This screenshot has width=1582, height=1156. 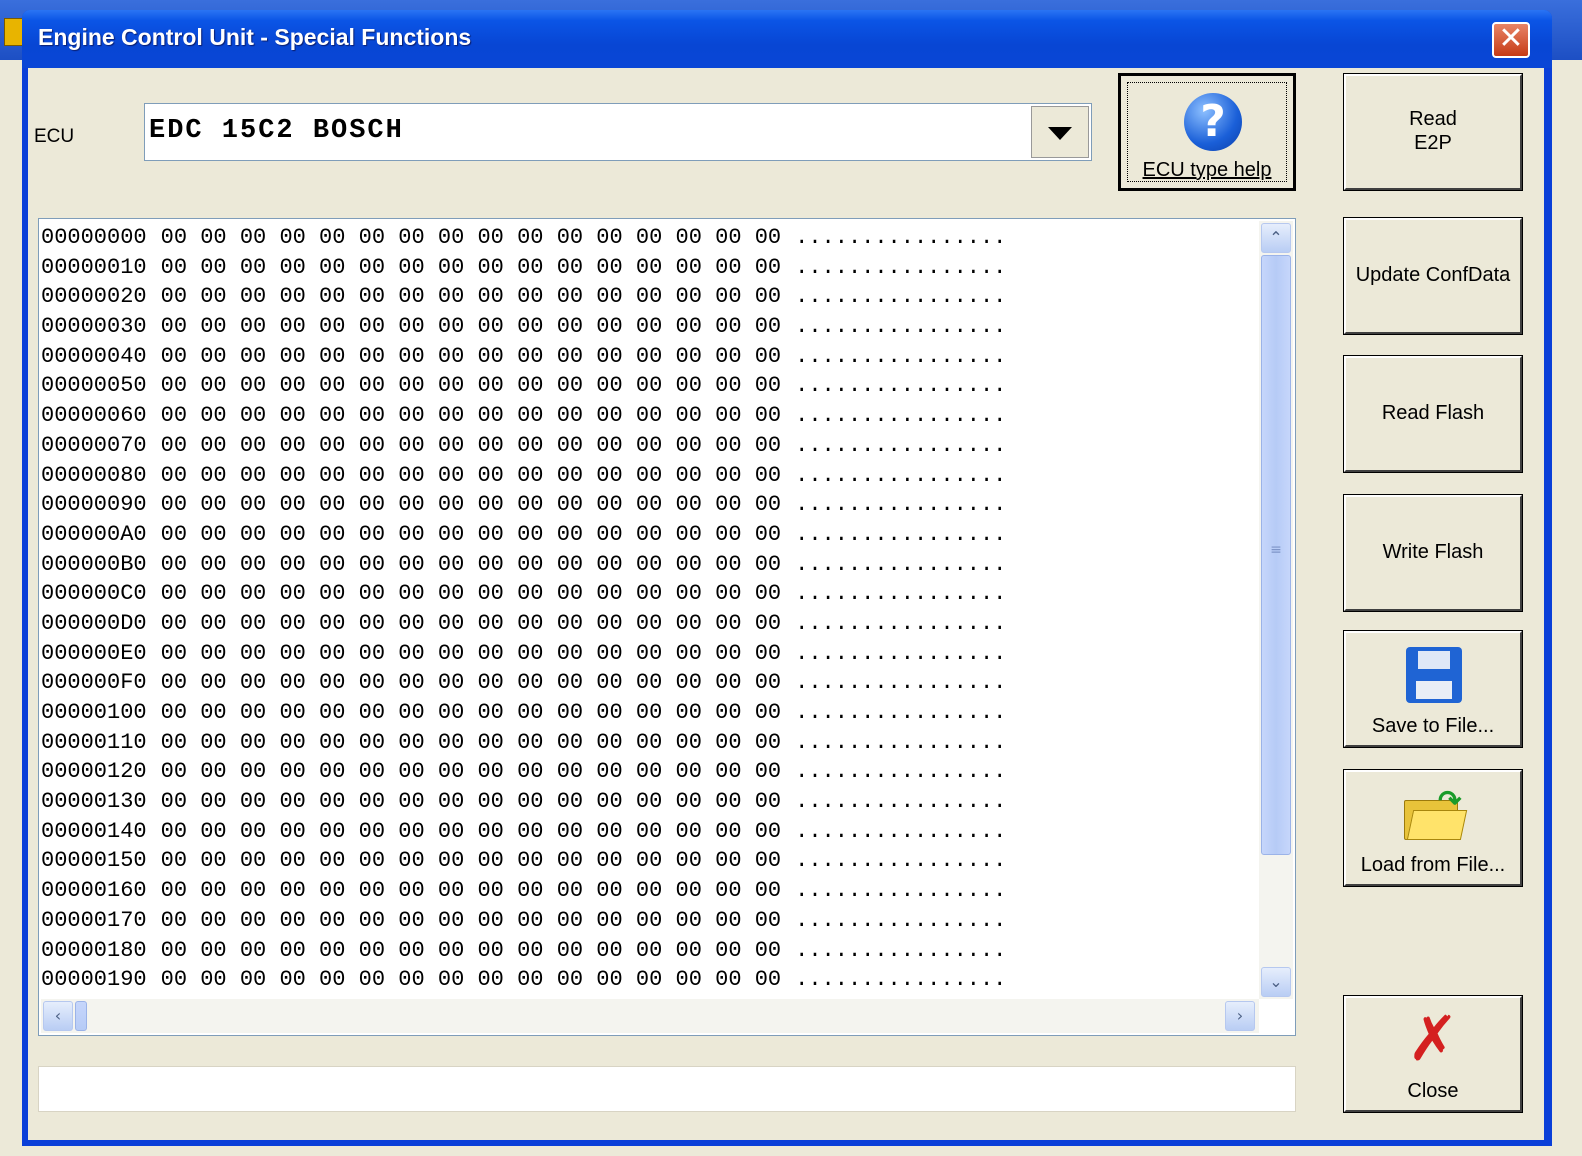 I want to click on window-title: Engine Control Unit - Special Functions, so click(x=255, y=37).